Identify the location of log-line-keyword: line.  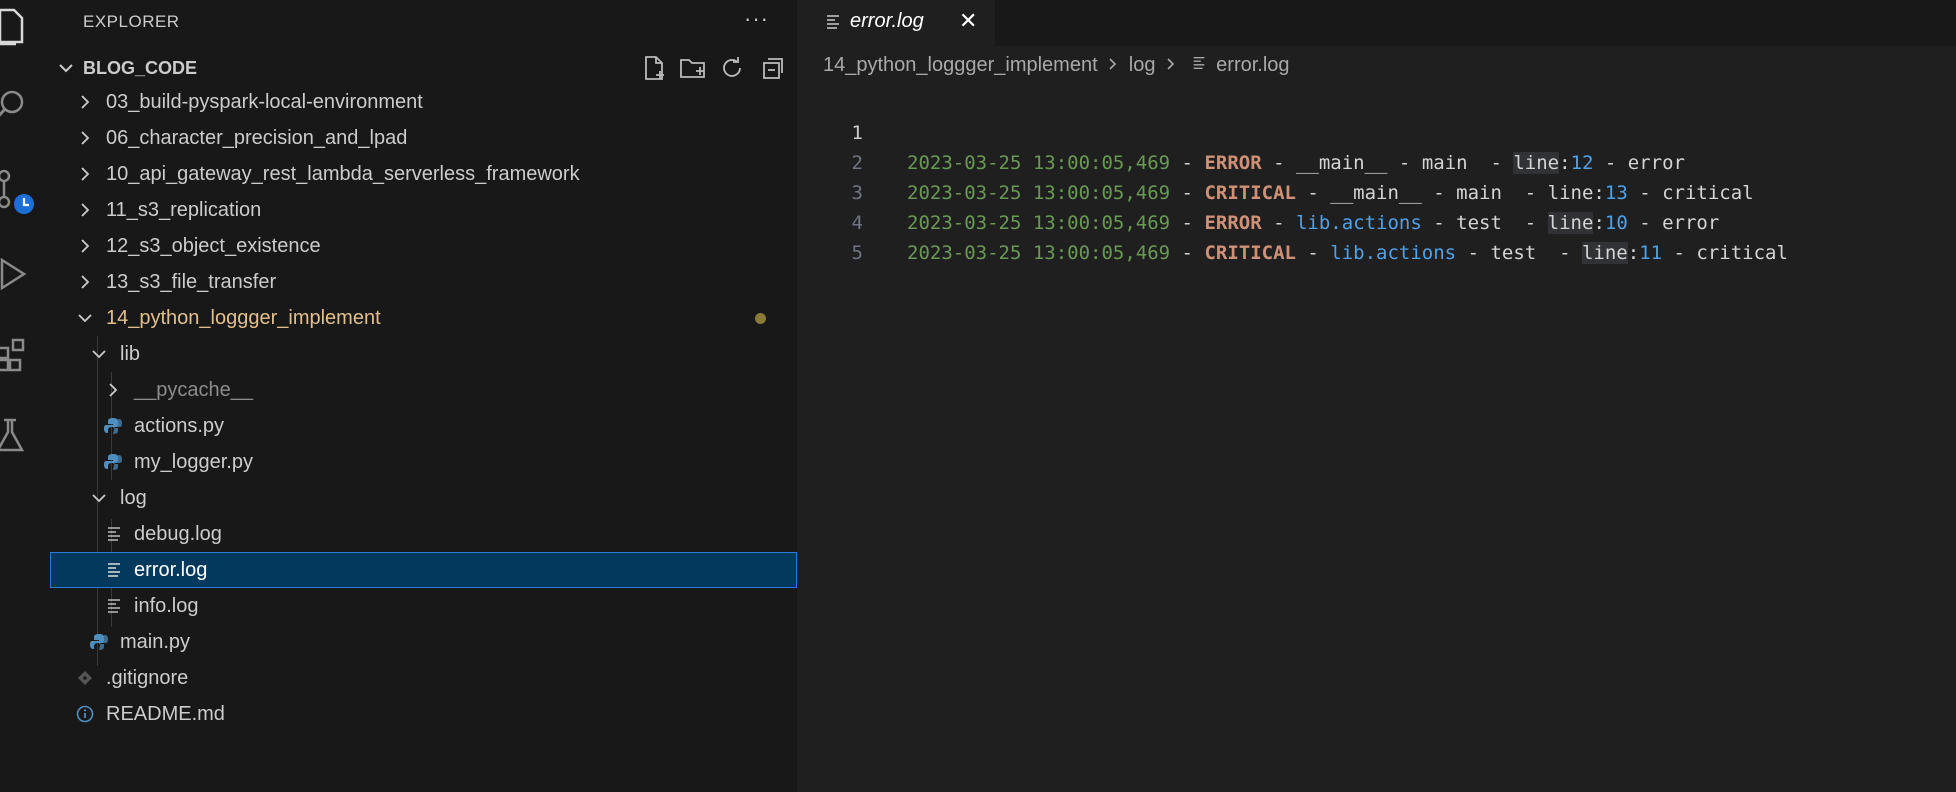
(1604, 253).